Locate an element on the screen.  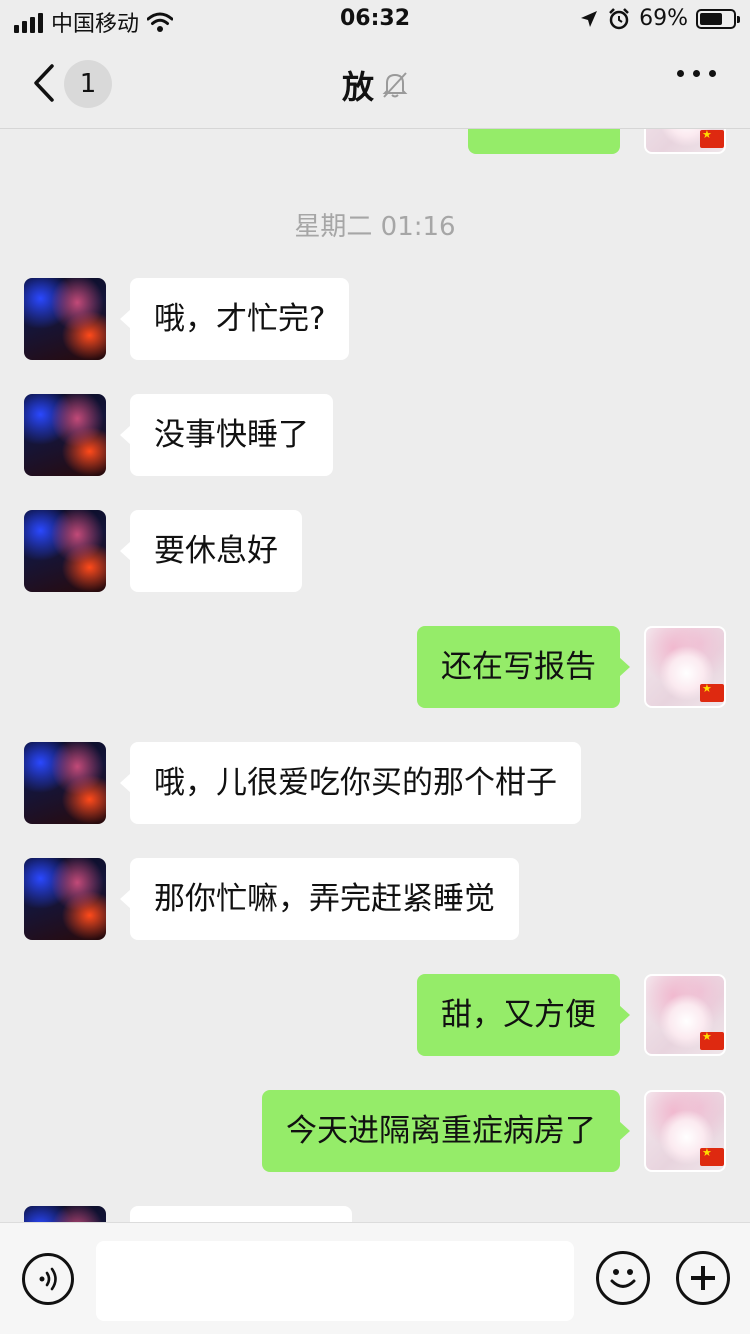
message-bubble: 哦，儿很爱吃你买的那个柑子 is located at coordinates (350, 783).